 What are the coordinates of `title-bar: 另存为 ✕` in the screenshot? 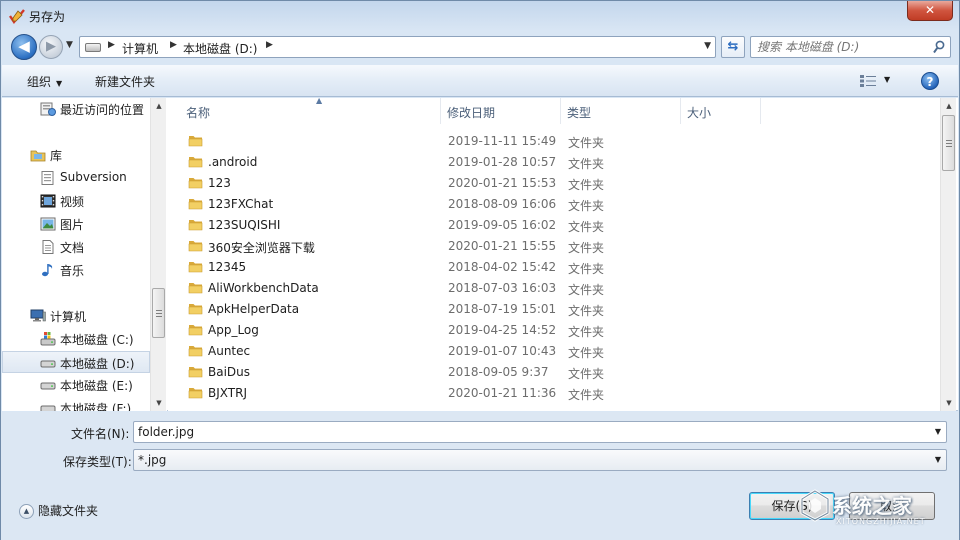 It's located at (480, 16).